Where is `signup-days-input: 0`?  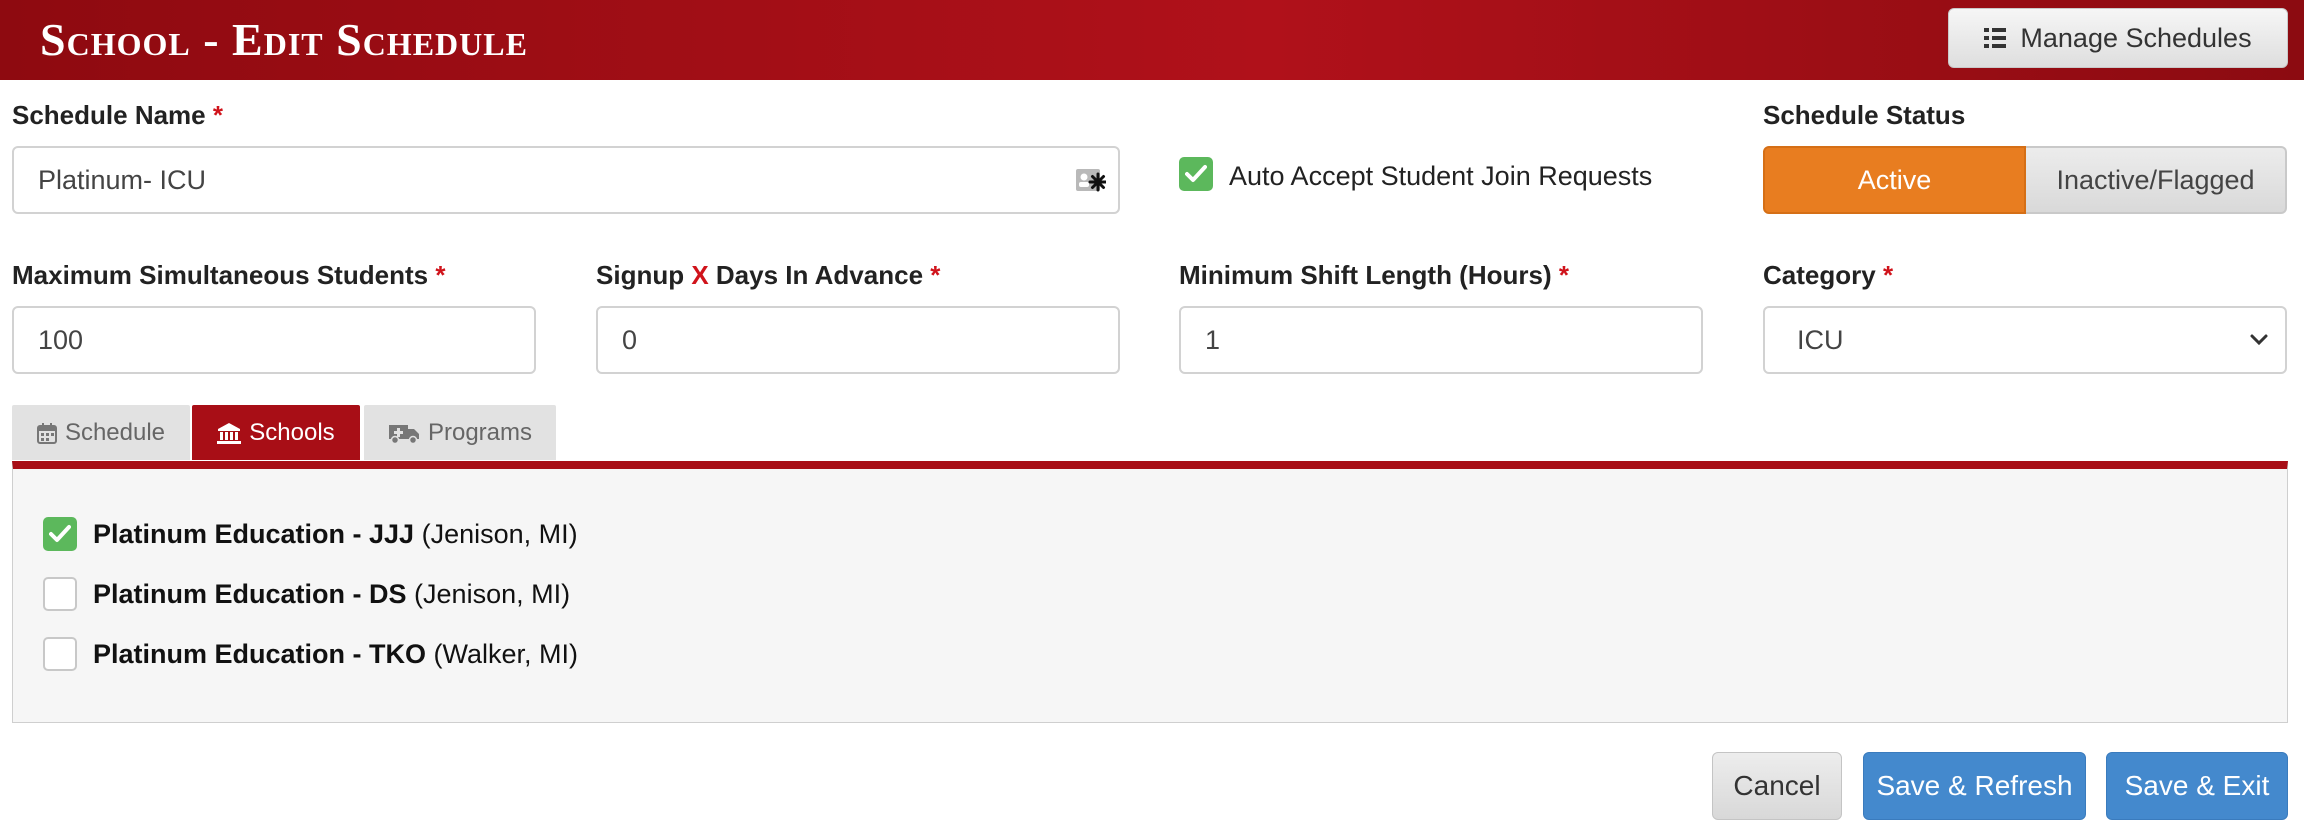 signup-days-input: 0 is located at coordinates (858, 340).